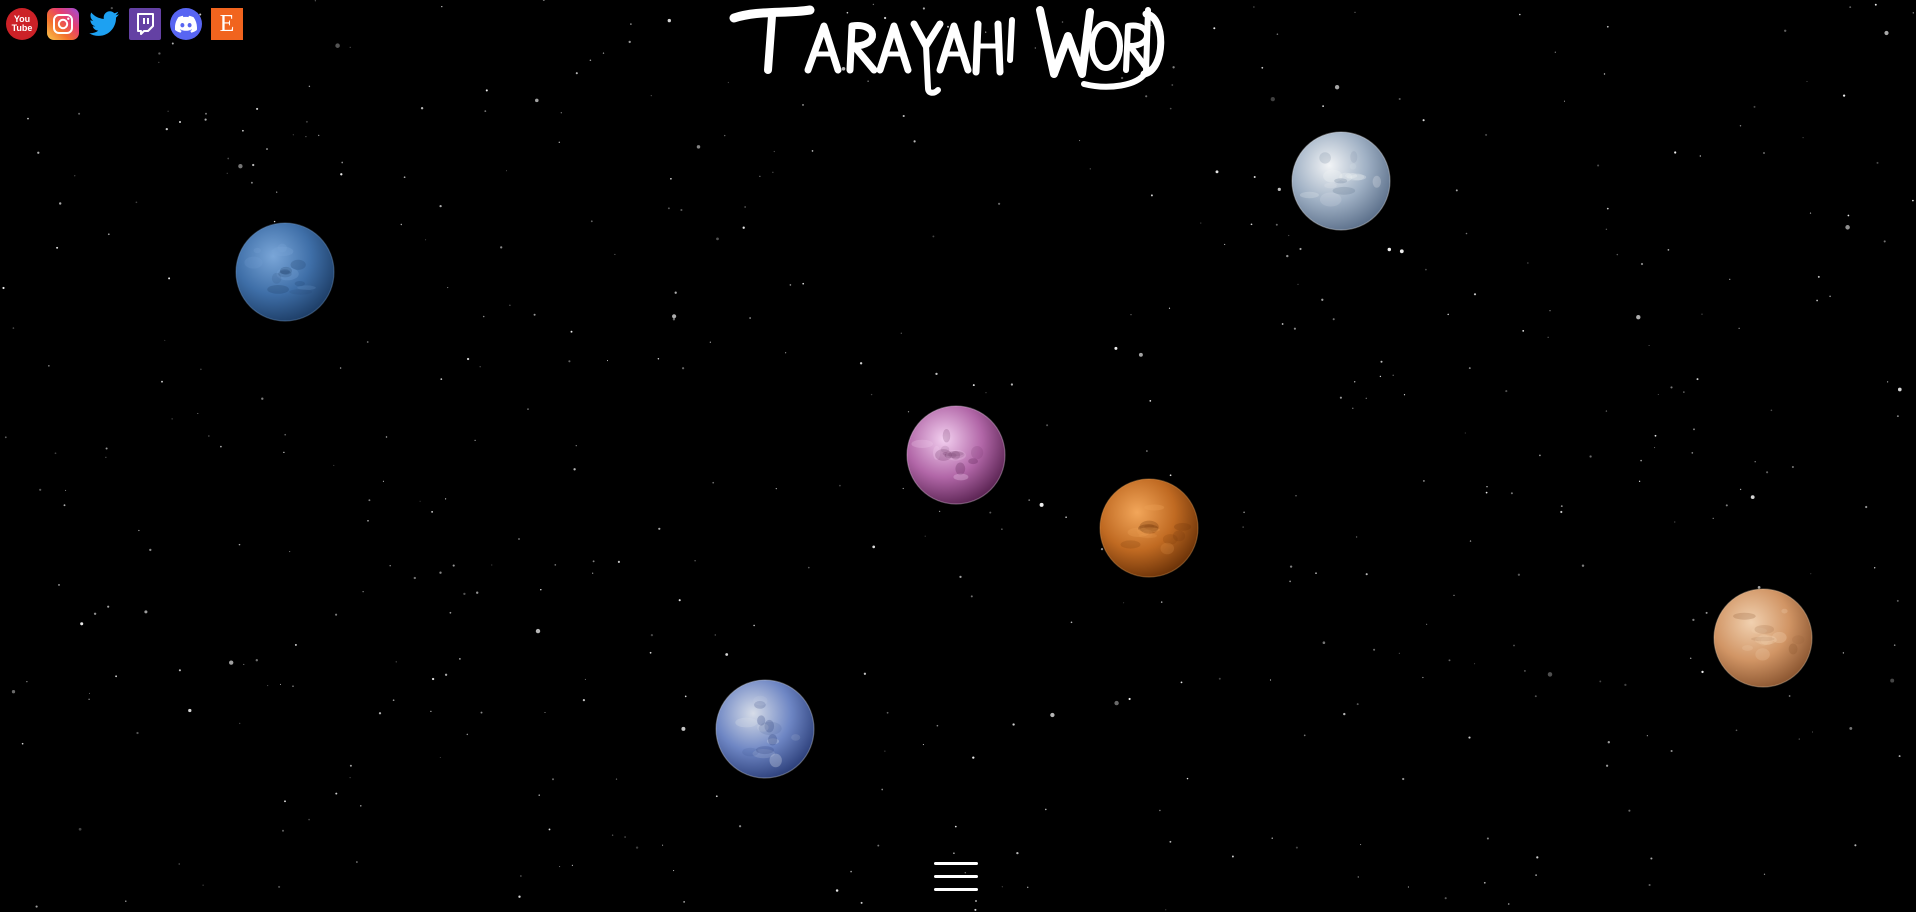 The width and height of the screenshot is (1916, 912). What do you see at coordinates (1149, 528) in the screenshot?
I see `venus-planet-icon` at bounding box center [1149, 528].